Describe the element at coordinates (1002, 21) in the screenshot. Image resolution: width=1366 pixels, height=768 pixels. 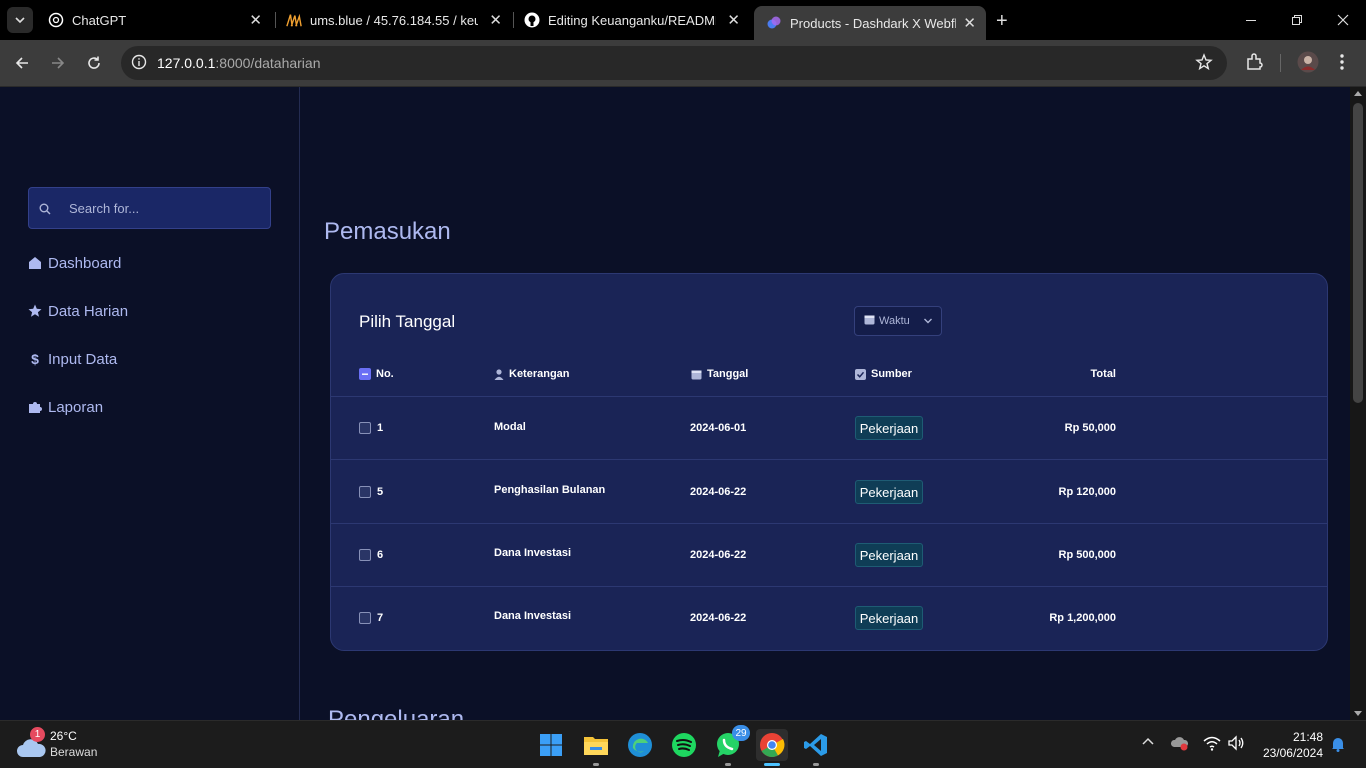
I see `new-tab-button: +` at that location.